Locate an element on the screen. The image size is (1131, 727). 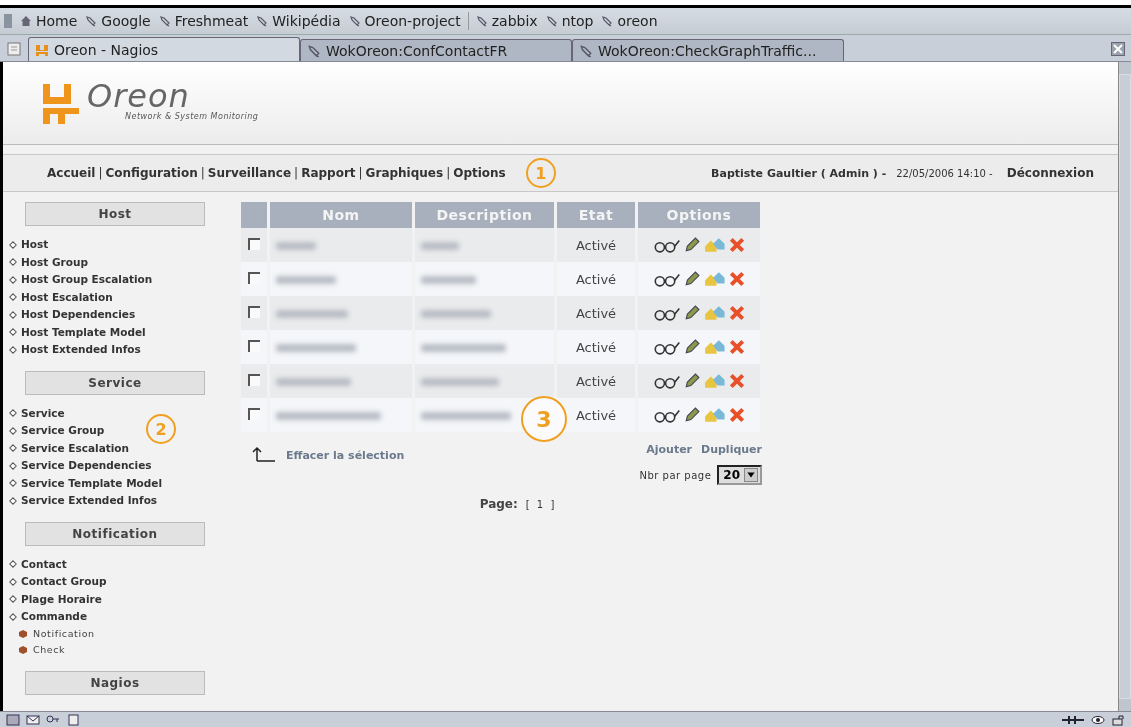
bookmark-link: Freshmeat is located at coordinates (203, 21).